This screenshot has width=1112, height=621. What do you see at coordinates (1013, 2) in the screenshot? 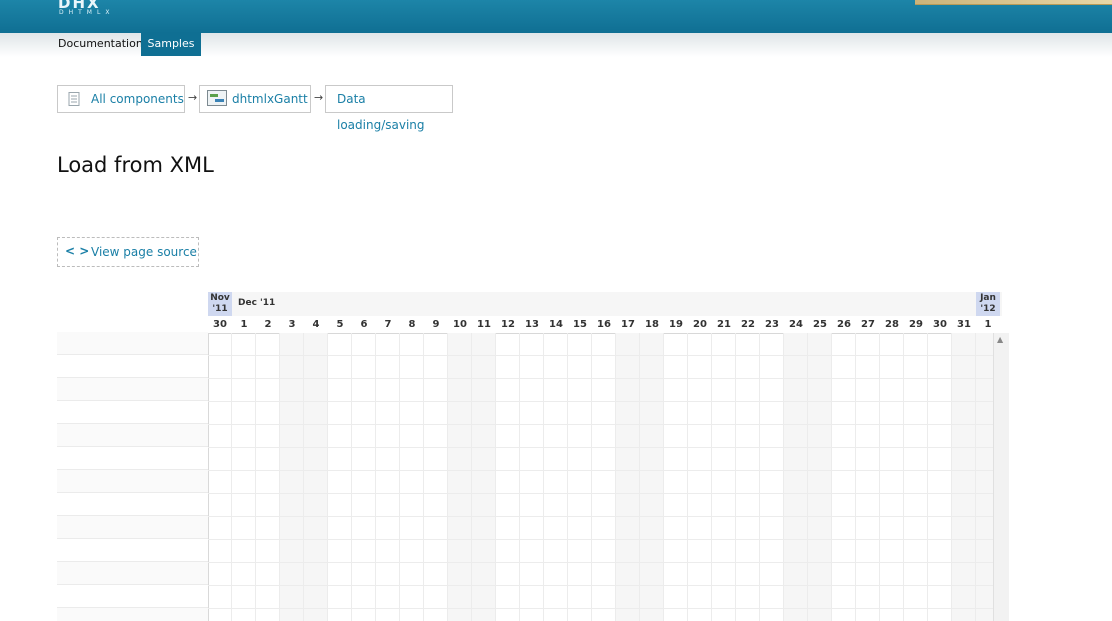
I see `header-accent-strip` at bounding box center [1013, 2].